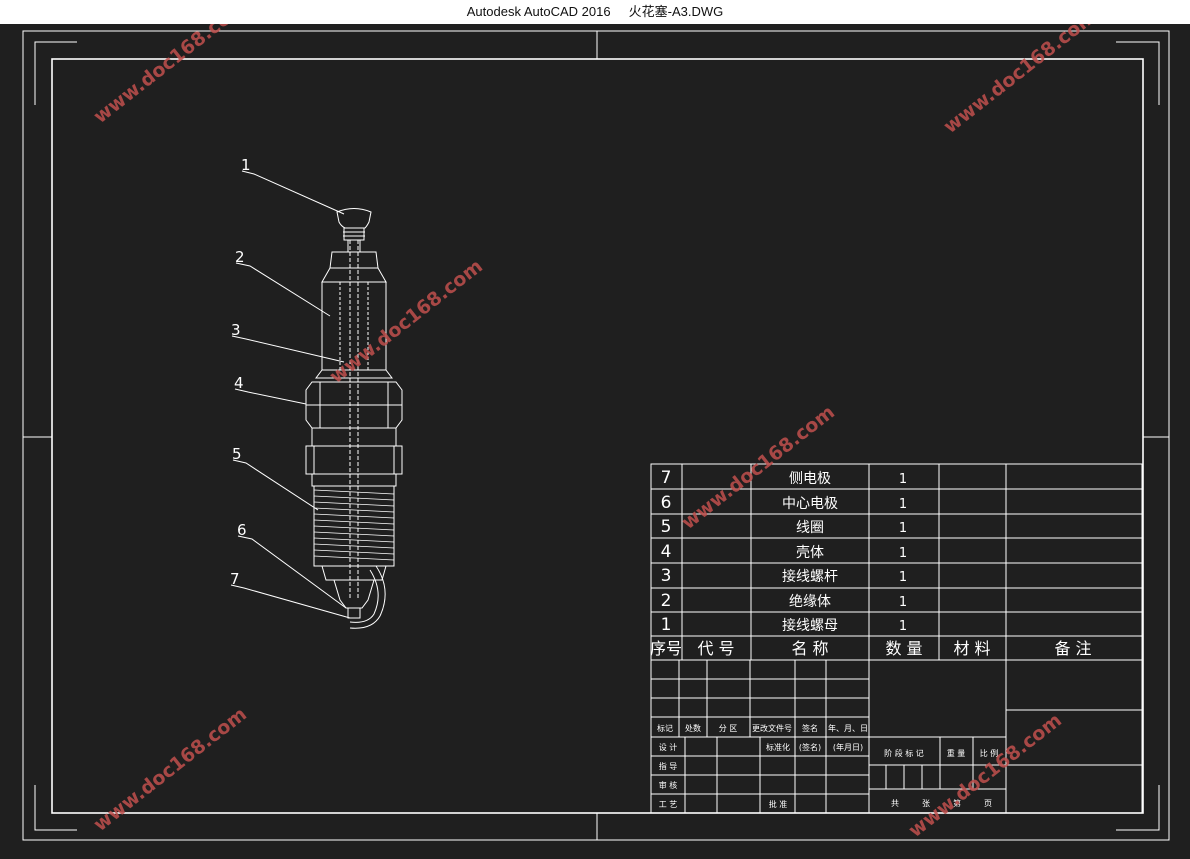 The height and width of the screenshot is (859, 1190). Describe the element at coordinates (904, 753) in the screenshot. I see `stage-label: 阶 段 标 记` at that location.